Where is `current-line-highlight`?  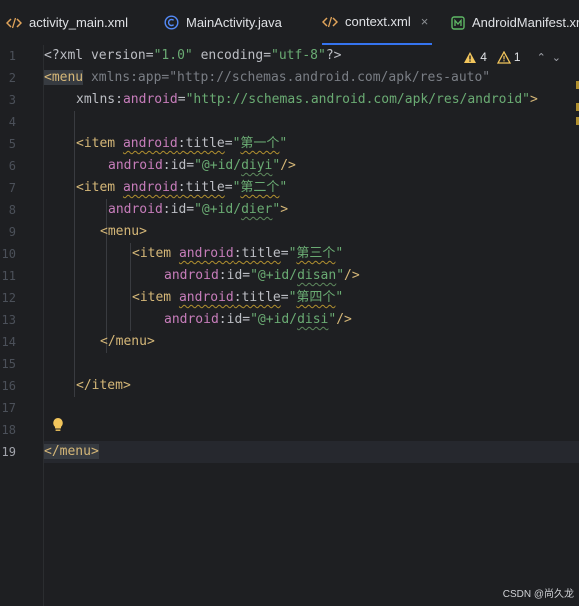
current-line-highlight is located at coordinates (311, 452).